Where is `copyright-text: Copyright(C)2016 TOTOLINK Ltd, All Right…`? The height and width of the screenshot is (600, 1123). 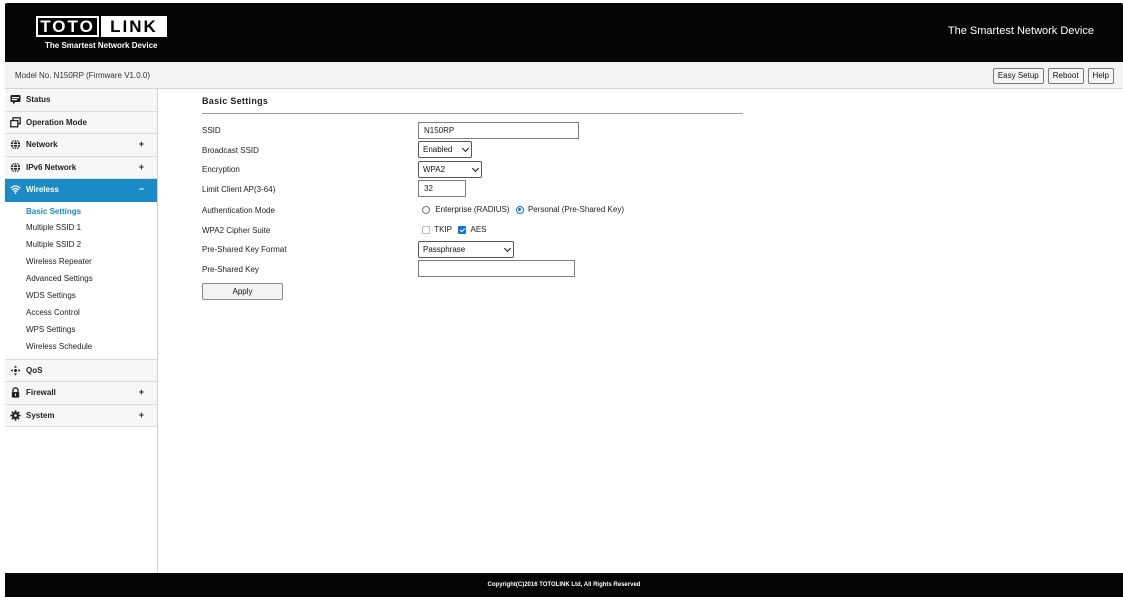 copyright-text: Copyright(C)2016 TOTOLINK Ltd, All Right… is located at coordinates (564, 585).